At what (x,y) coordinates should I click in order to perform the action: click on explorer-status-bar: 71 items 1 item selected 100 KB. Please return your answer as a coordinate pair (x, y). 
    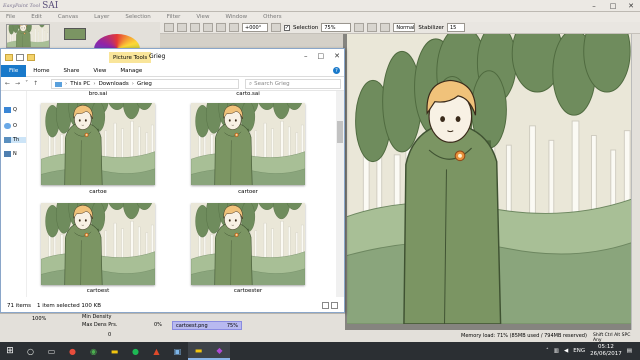
    Looking at the image, I should click on (172, 306).